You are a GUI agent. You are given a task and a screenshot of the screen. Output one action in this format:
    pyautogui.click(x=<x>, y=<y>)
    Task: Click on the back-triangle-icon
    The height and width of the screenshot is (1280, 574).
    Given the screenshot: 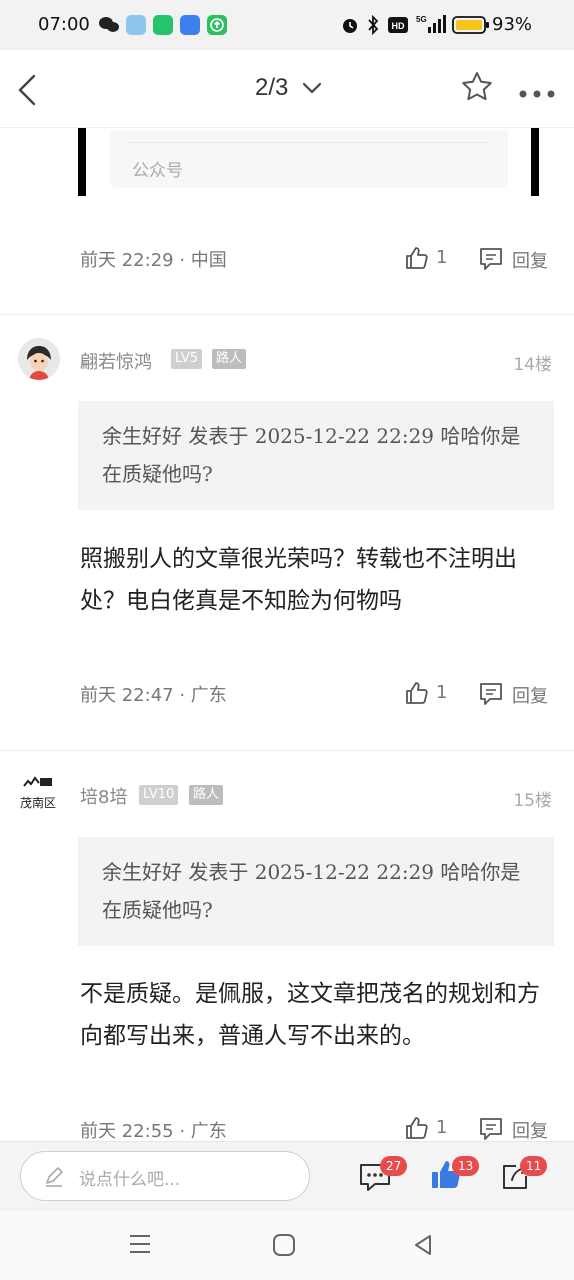 What is the action you would take?
    pyautogui.click(x=423, y=1247)
    